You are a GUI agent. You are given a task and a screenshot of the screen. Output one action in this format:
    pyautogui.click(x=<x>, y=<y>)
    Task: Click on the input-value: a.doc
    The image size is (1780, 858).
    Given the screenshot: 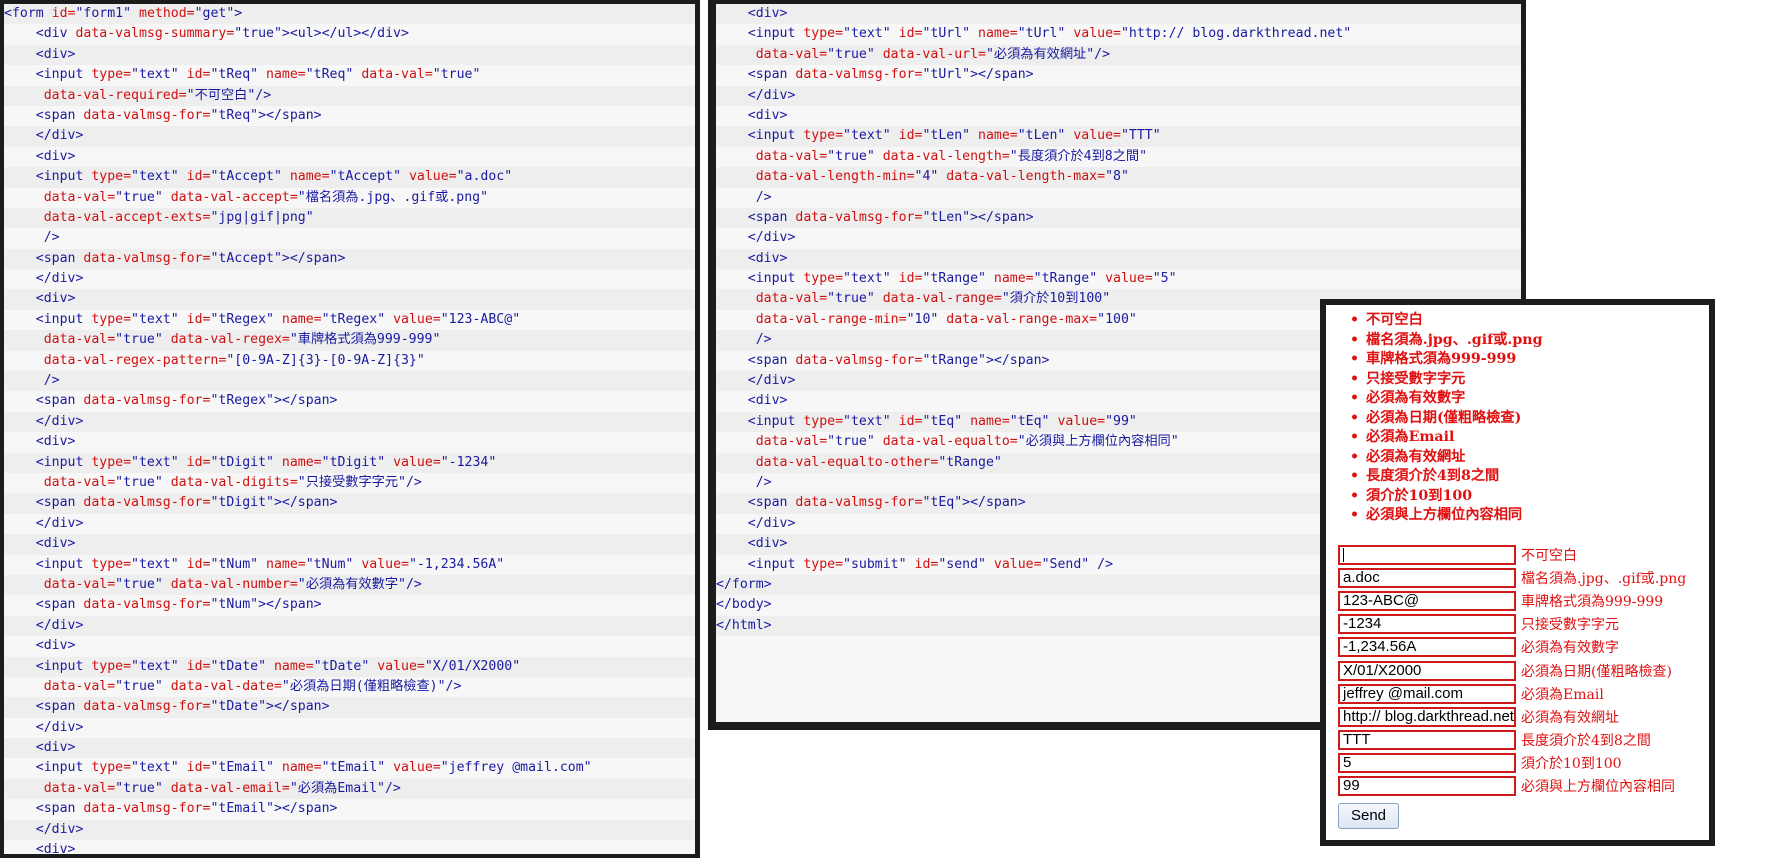 What is the action you would take?
    pyautogui.click(x=1361, y=577)
    